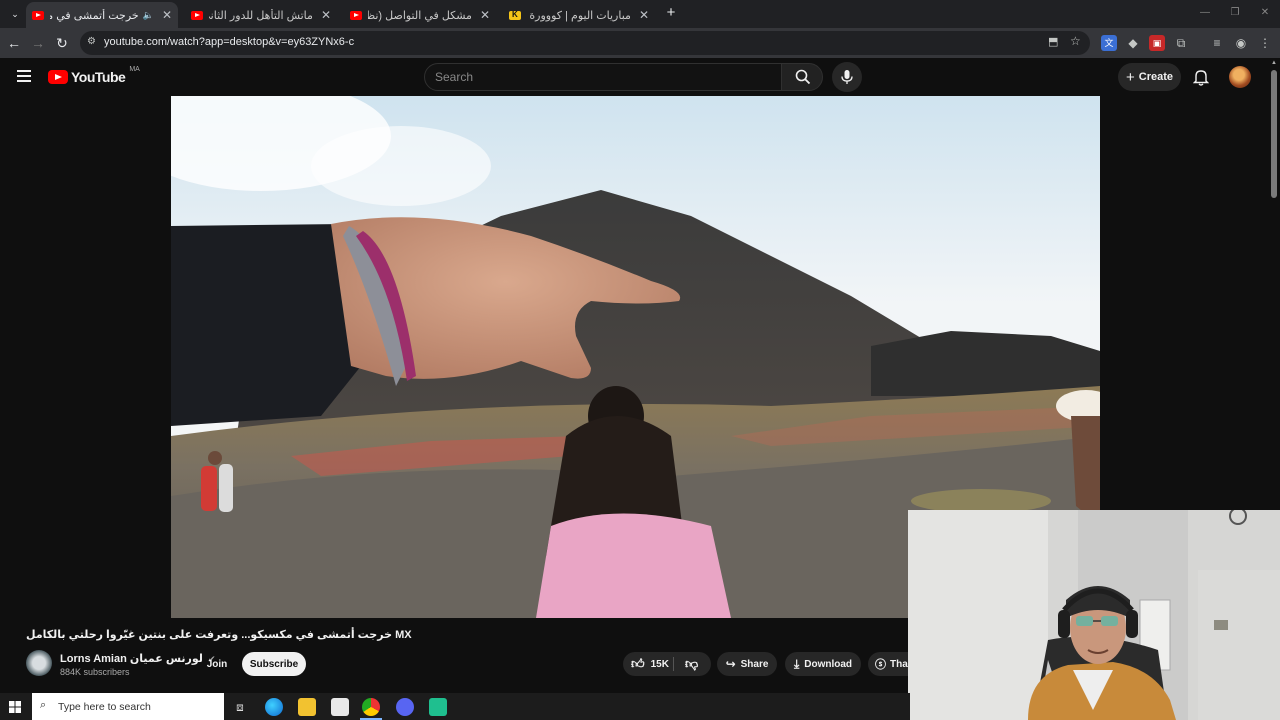 The image size is (1280, 720). I want to click on tab-kooora: مباريات اليوم | كووورة ✕, so click(579, 15).